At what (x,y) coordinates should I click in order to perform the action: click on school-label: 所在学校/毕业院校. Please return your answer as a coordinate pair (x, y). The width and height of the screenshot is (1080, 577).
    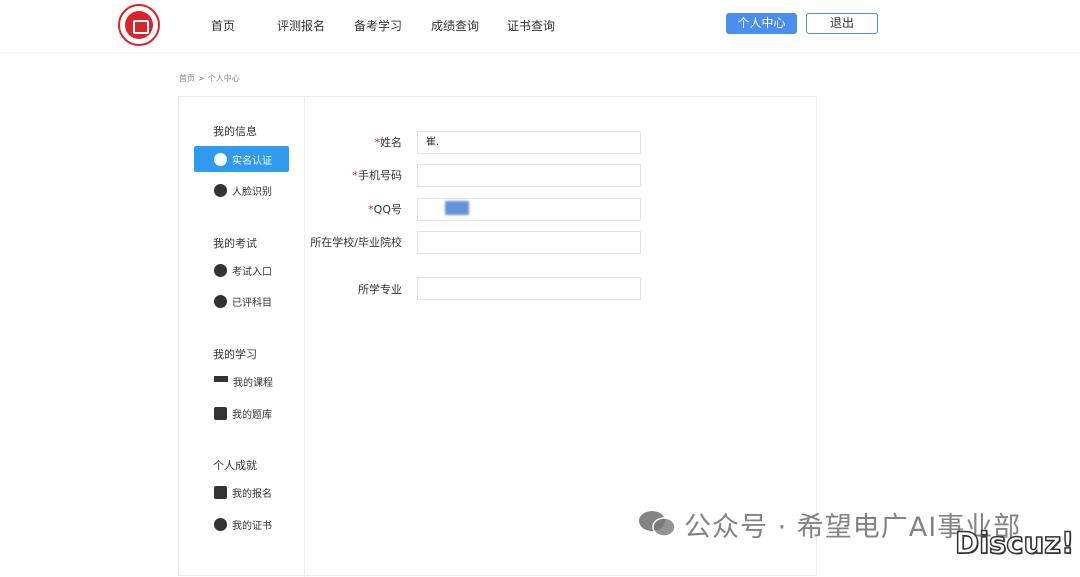
    Looking at the image, I should click on (356, 242).